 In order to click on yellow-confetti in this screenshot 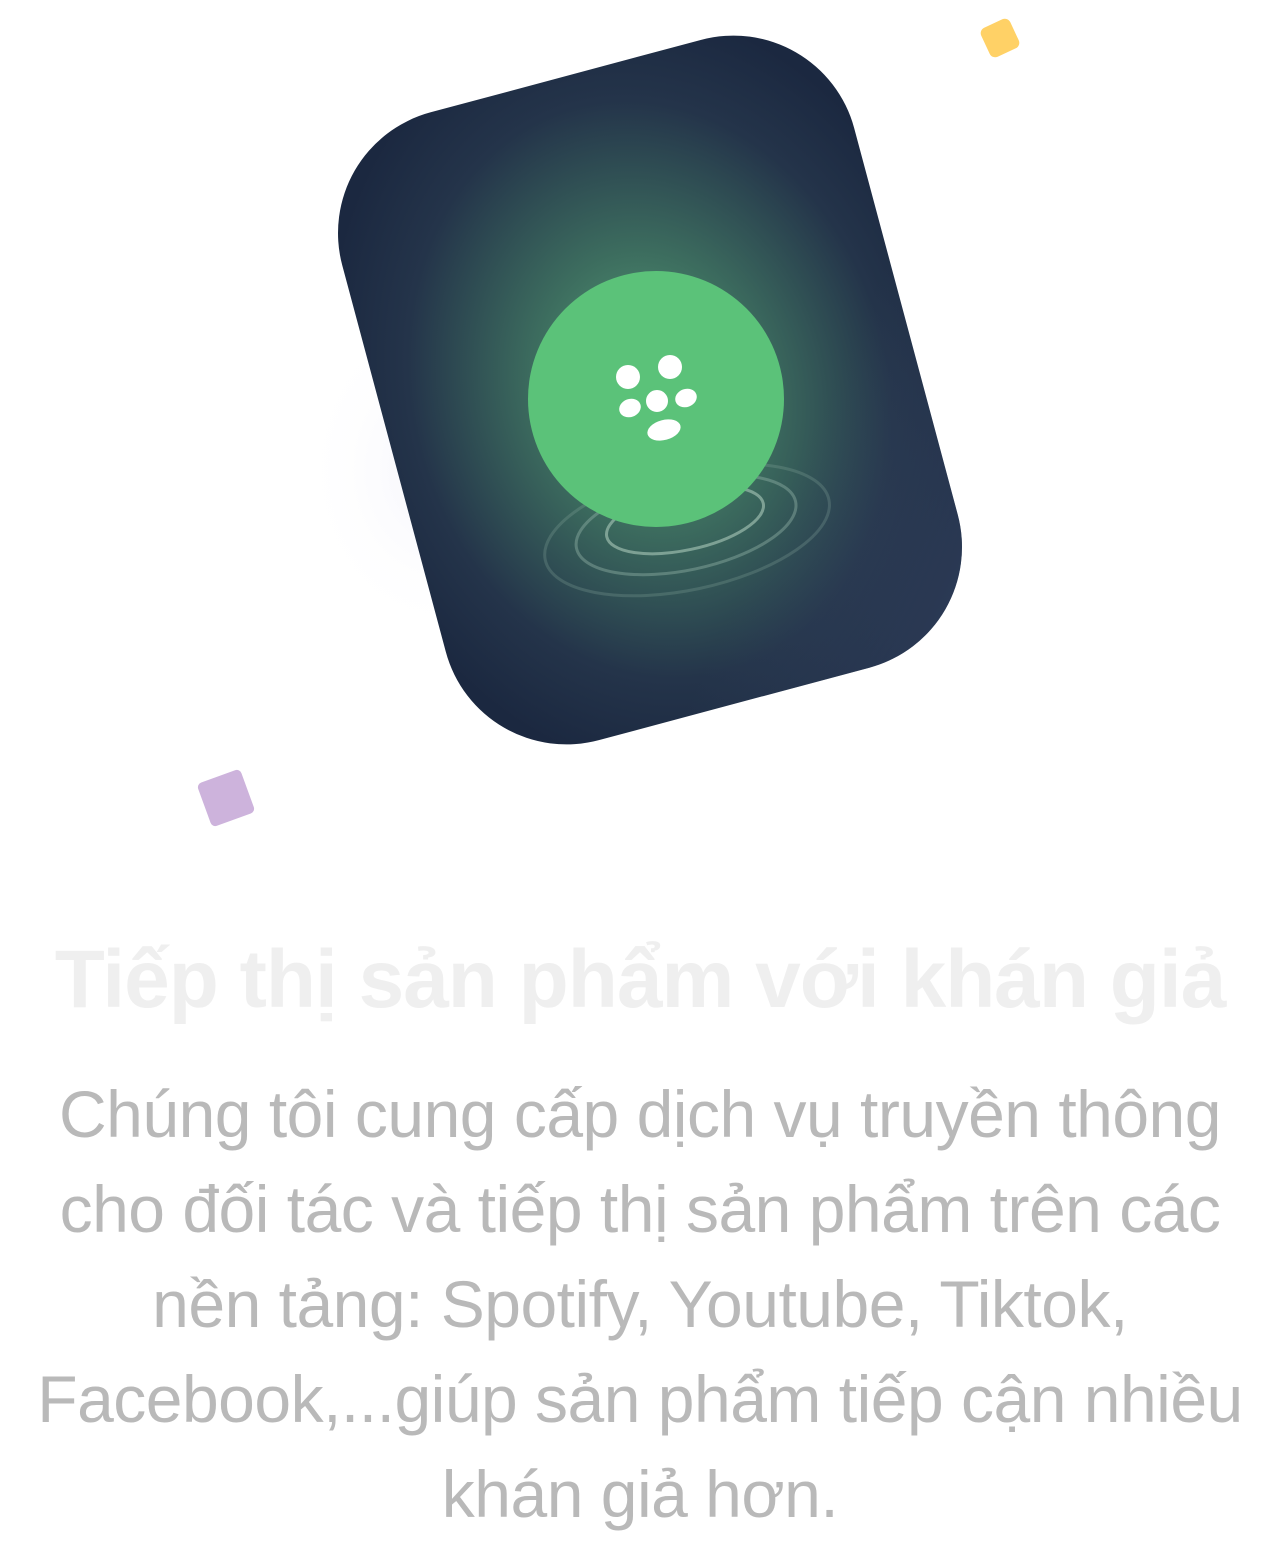, I will do `click(1000, 38)`.